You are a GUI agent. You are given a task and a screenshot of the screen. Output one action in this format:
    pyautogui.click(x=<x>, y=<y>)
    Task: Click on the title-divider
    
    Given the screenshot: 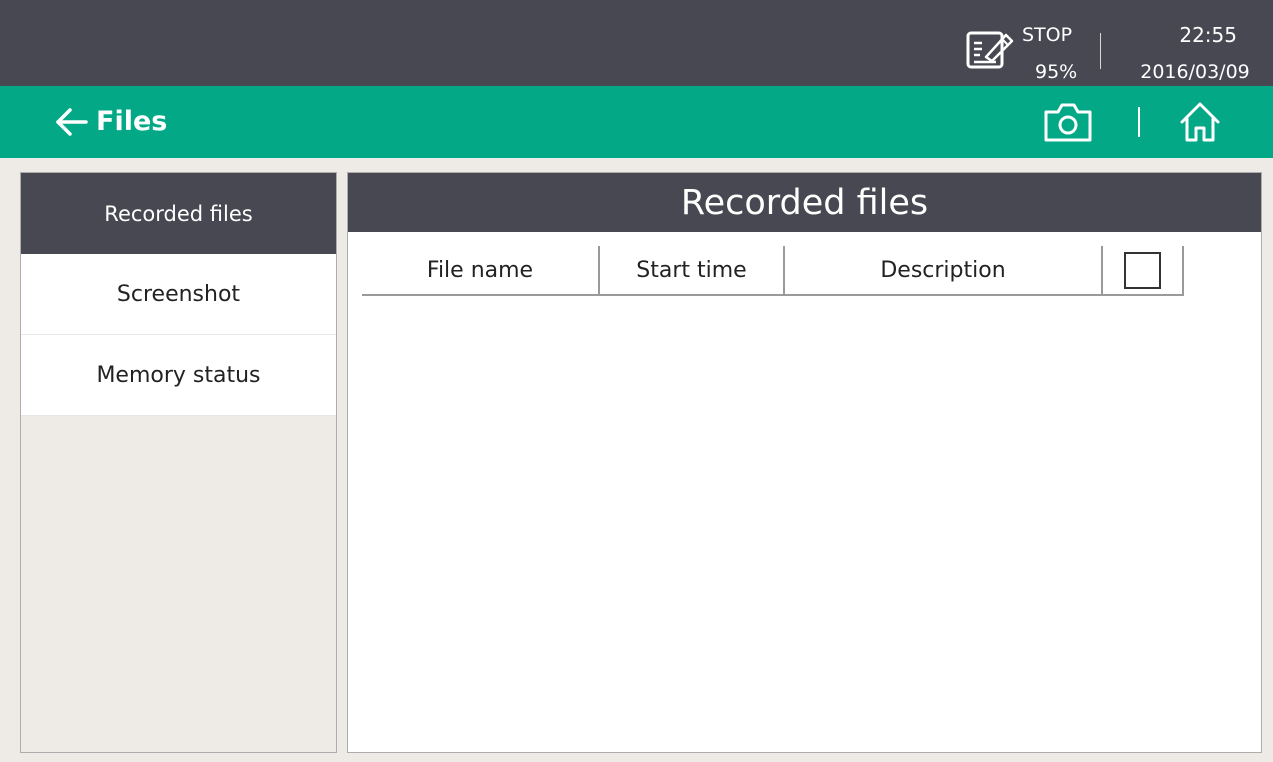 What is the action you would take?
    pyautogui.click(x=1139, y=122)
    